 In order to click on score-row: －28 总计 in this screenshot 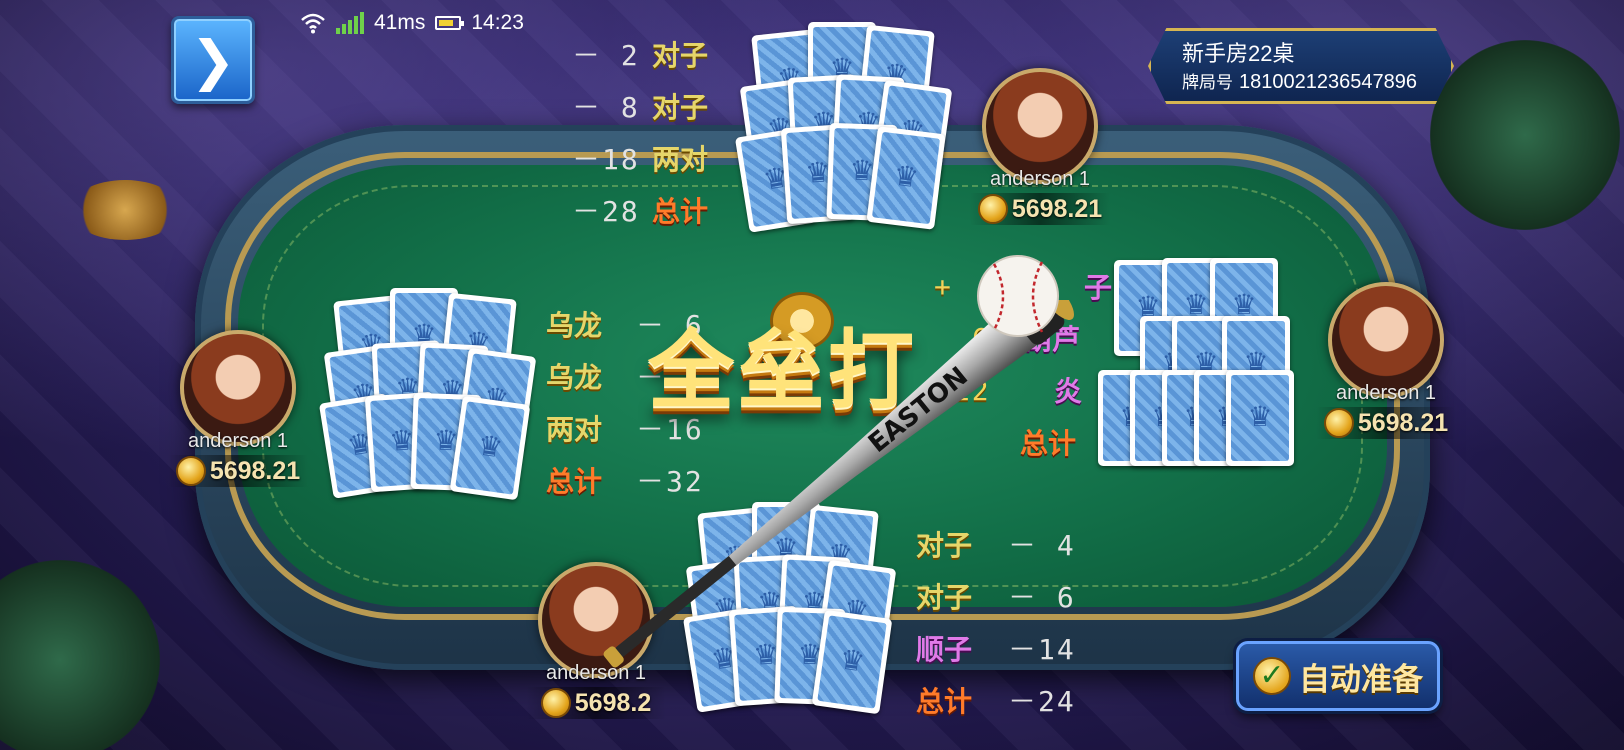, I will do `click(640, 210)`.